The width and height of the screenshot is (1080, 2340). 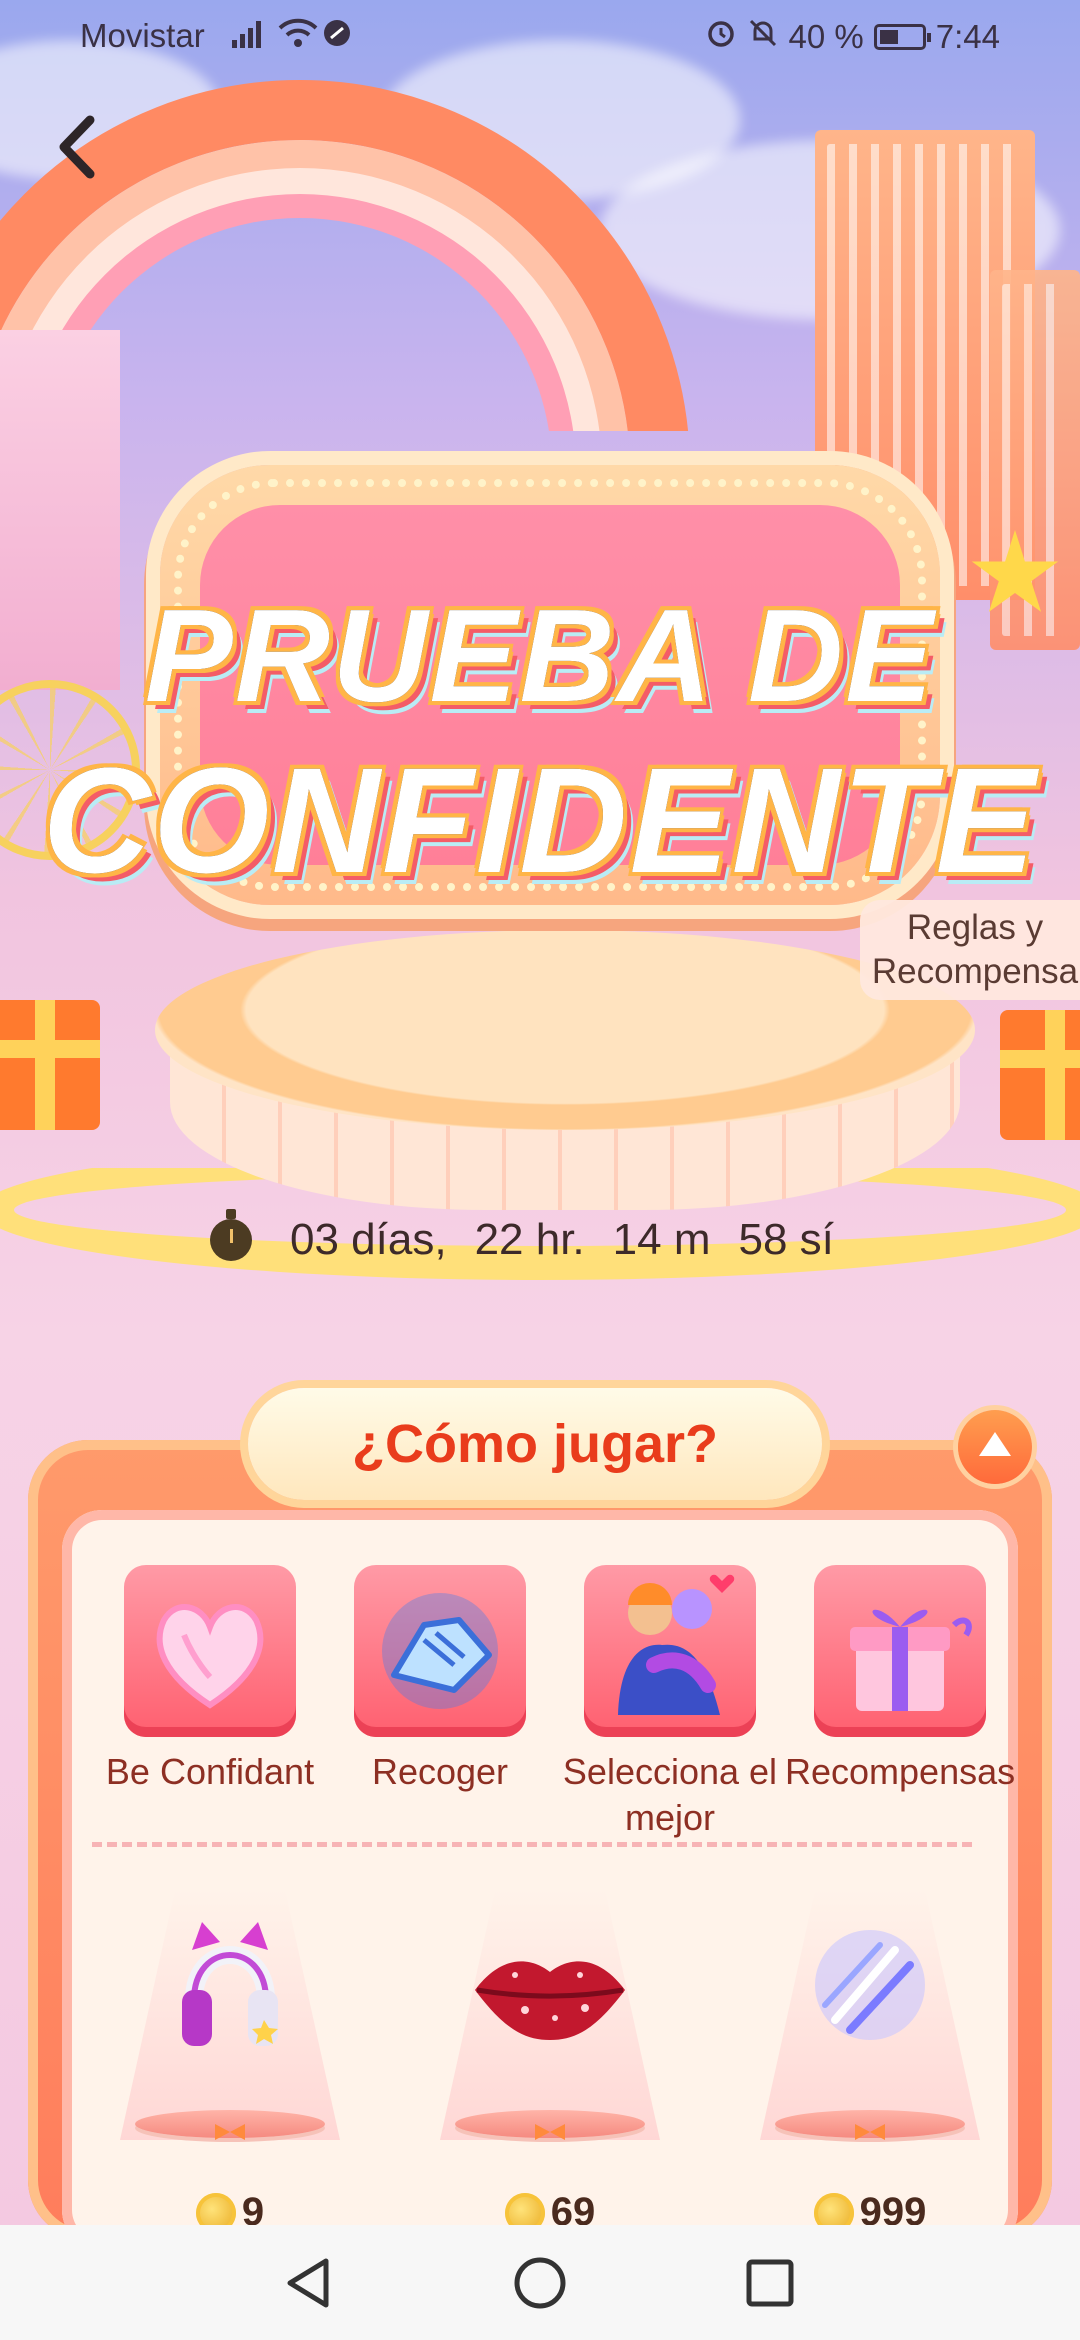 I want to click on nav-home-button, so click(x=540, y=2283).